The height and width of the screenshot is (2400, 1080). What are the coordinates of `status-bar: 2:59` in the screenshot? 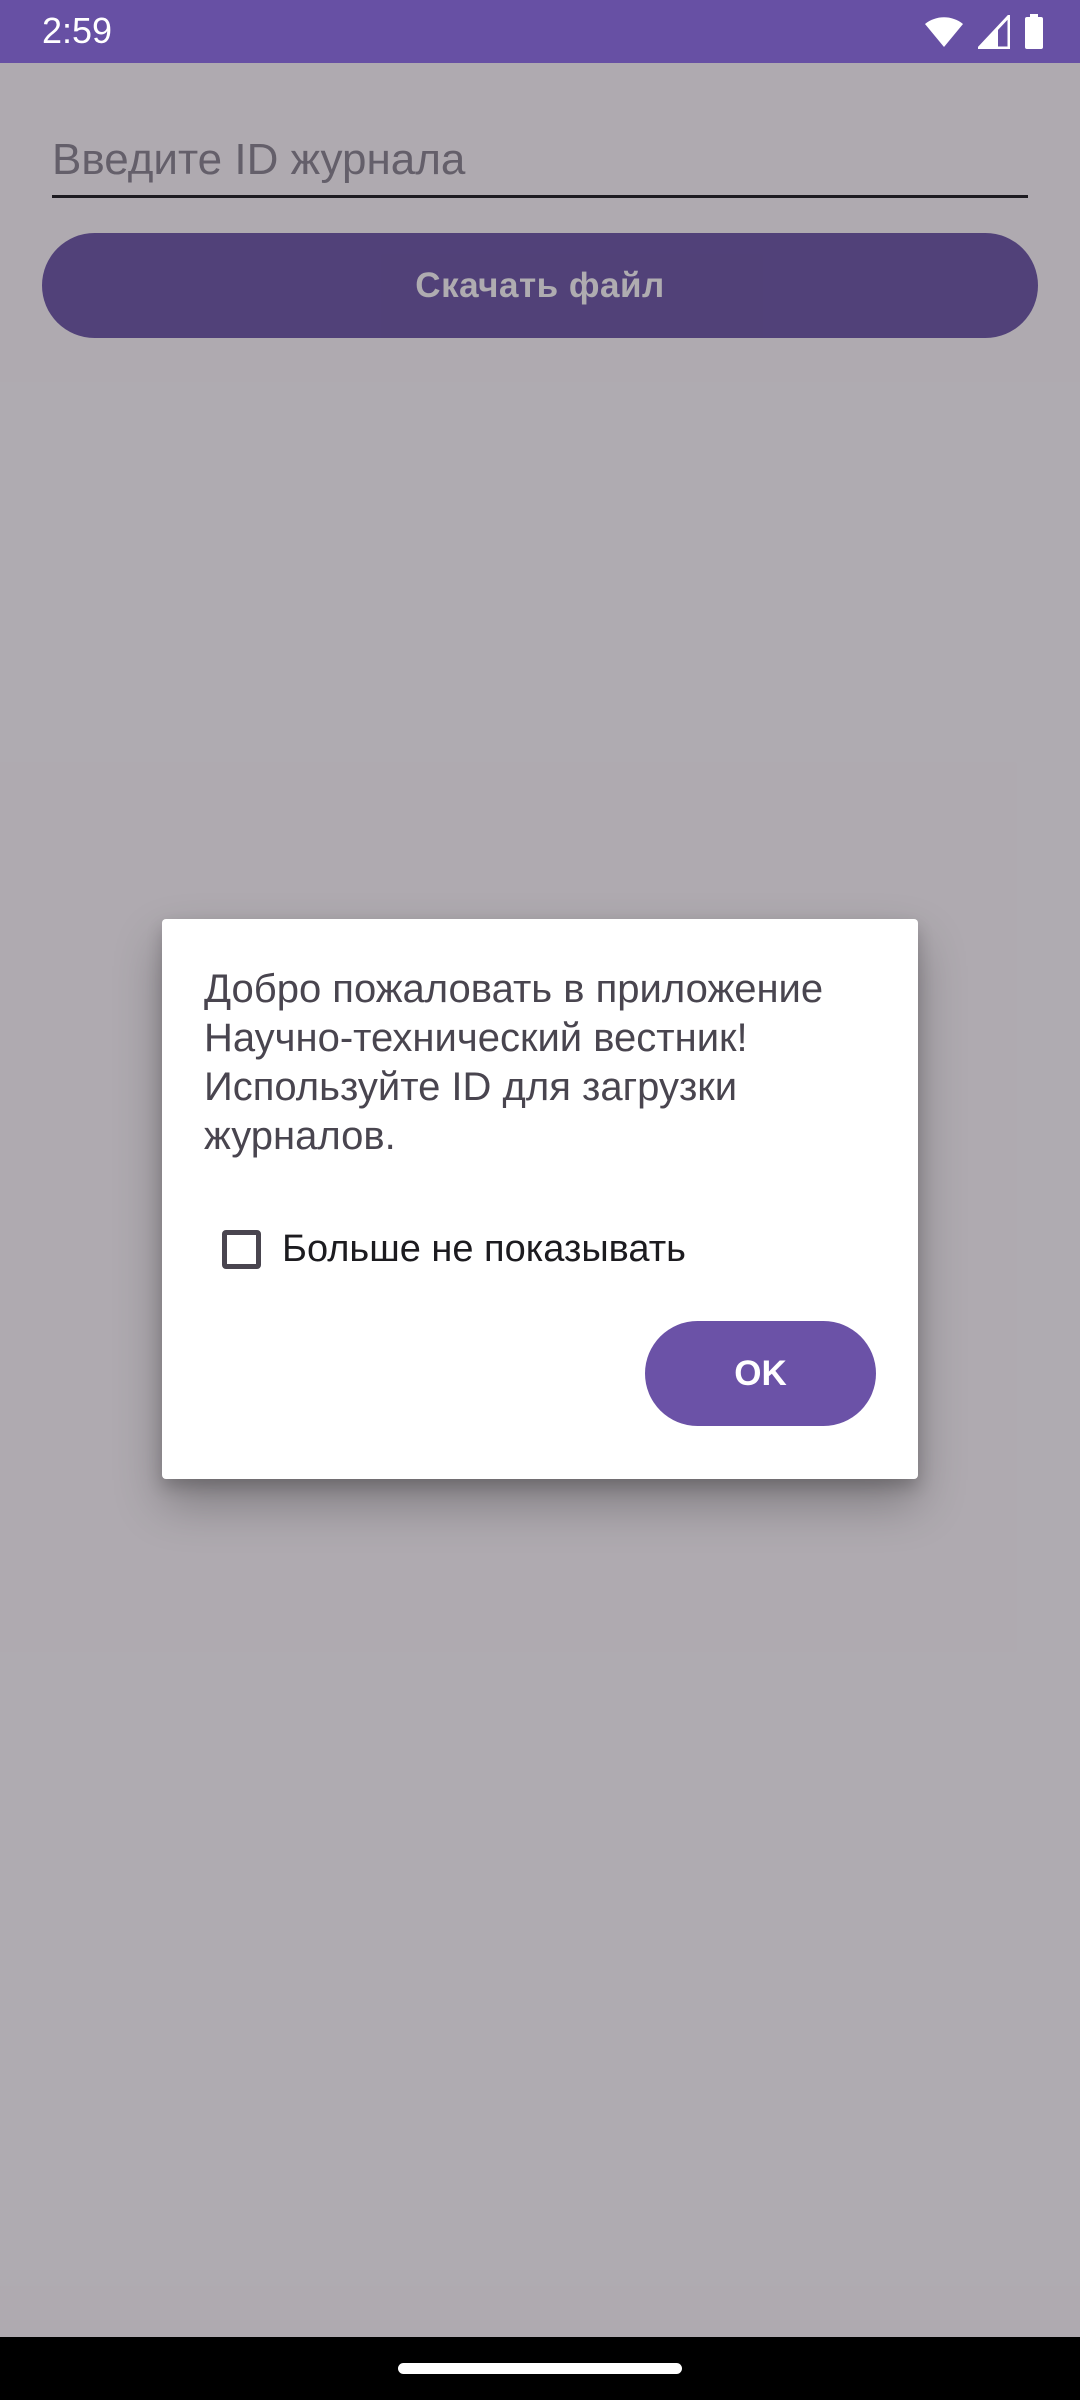 It's located at (540, 31).